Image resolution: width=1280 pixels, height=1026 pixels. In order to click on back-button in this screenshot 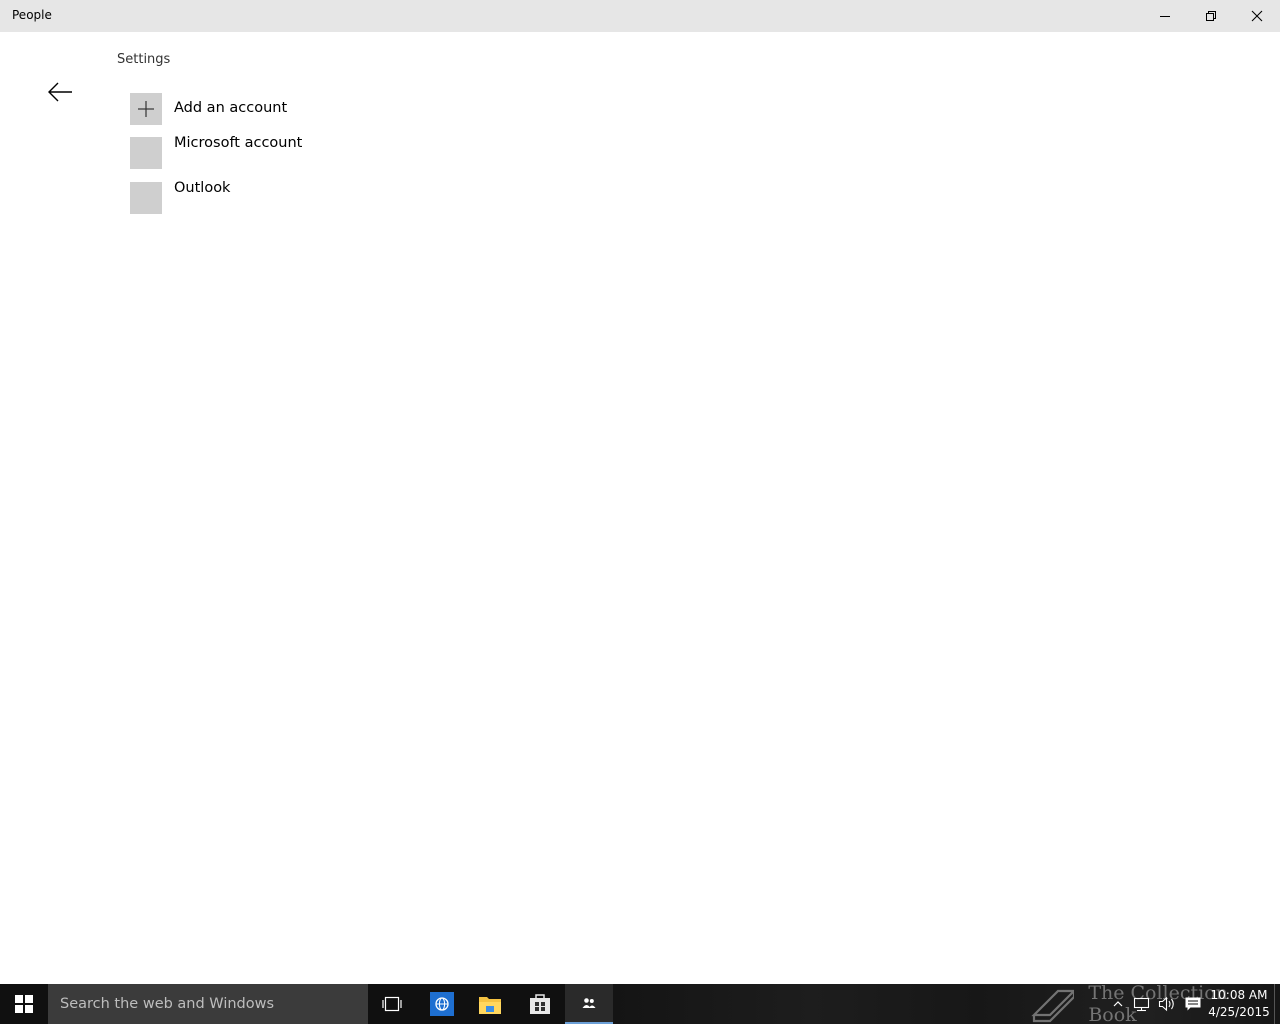, I will do `click(60, 92)`.